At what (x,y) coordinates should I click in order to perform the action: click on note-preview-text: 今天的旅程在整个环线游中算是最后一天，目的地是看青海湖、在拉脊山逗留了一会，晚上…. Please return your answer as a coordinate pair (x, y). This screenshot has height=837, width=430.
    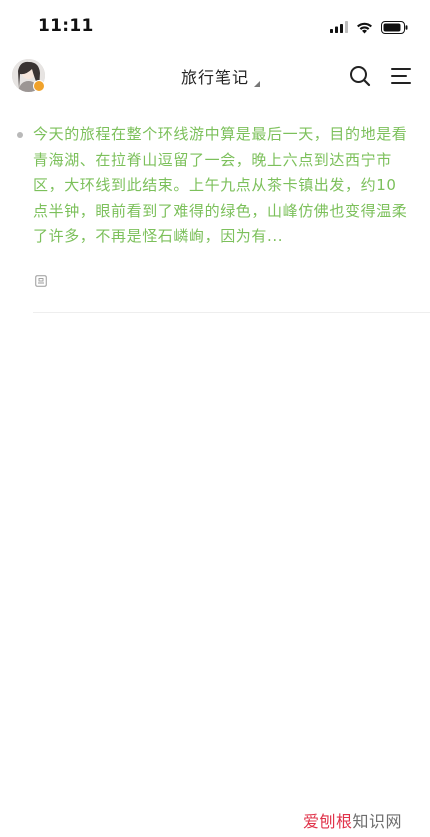
    Looking at the image, I should click on (220, 185).